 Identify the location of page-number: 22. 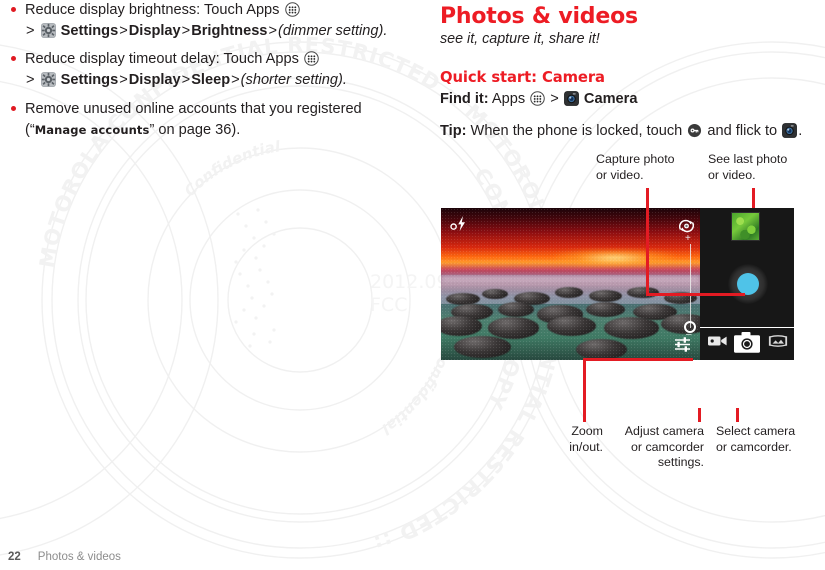
(14, 557).